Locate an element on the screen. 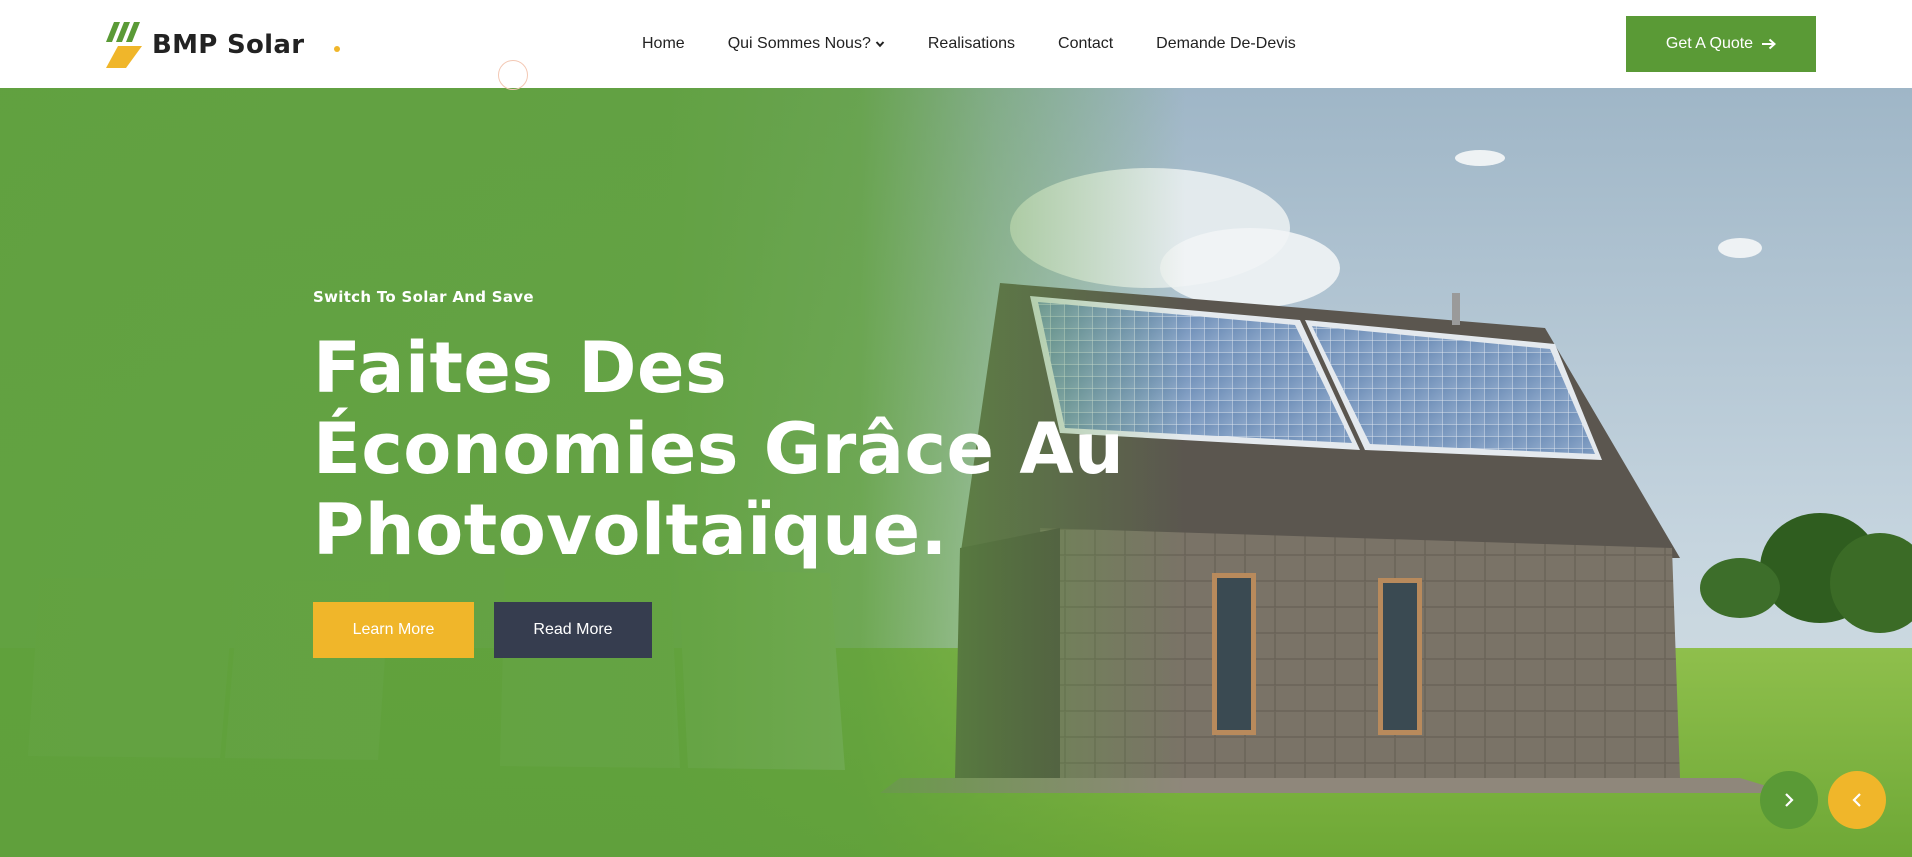 The width and height of the screenshot is (1912, 857). slider-prev-button is located at coordinates (1857, 800).